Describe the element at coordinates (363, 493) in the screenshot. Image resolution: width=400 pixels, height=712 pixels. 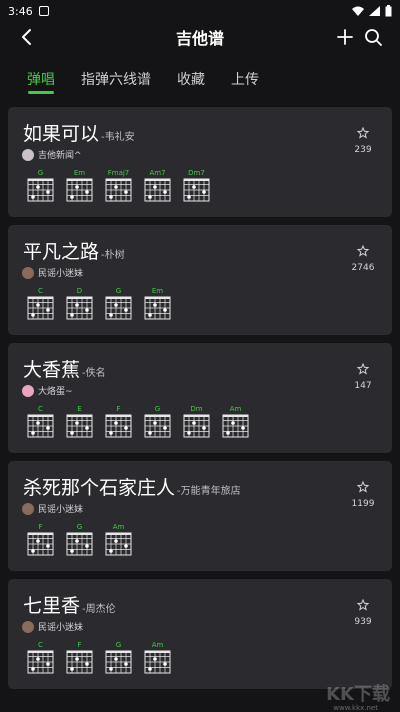
I see `favorite-button: 1199` at that location.